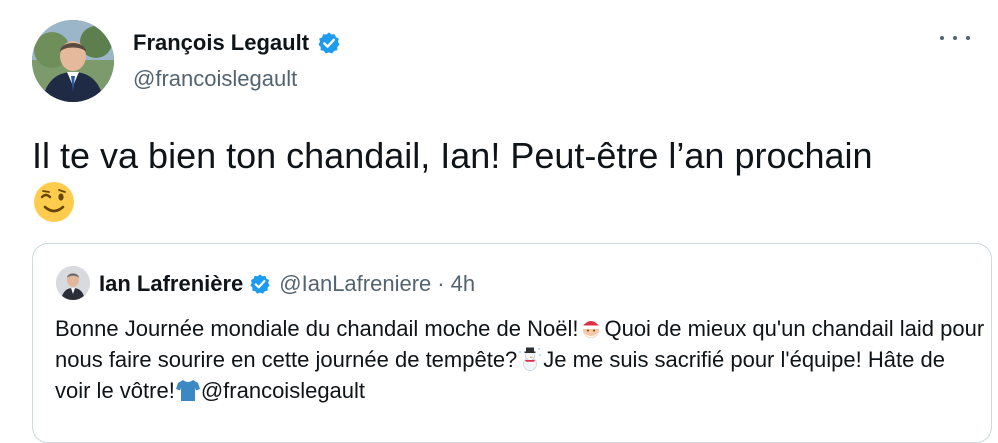 The width and height of the screenshot is (998, 443). Describe the element at coordinates (591, 328) in the screenshot. I see `santa-claus-emoji-icon` at that location.